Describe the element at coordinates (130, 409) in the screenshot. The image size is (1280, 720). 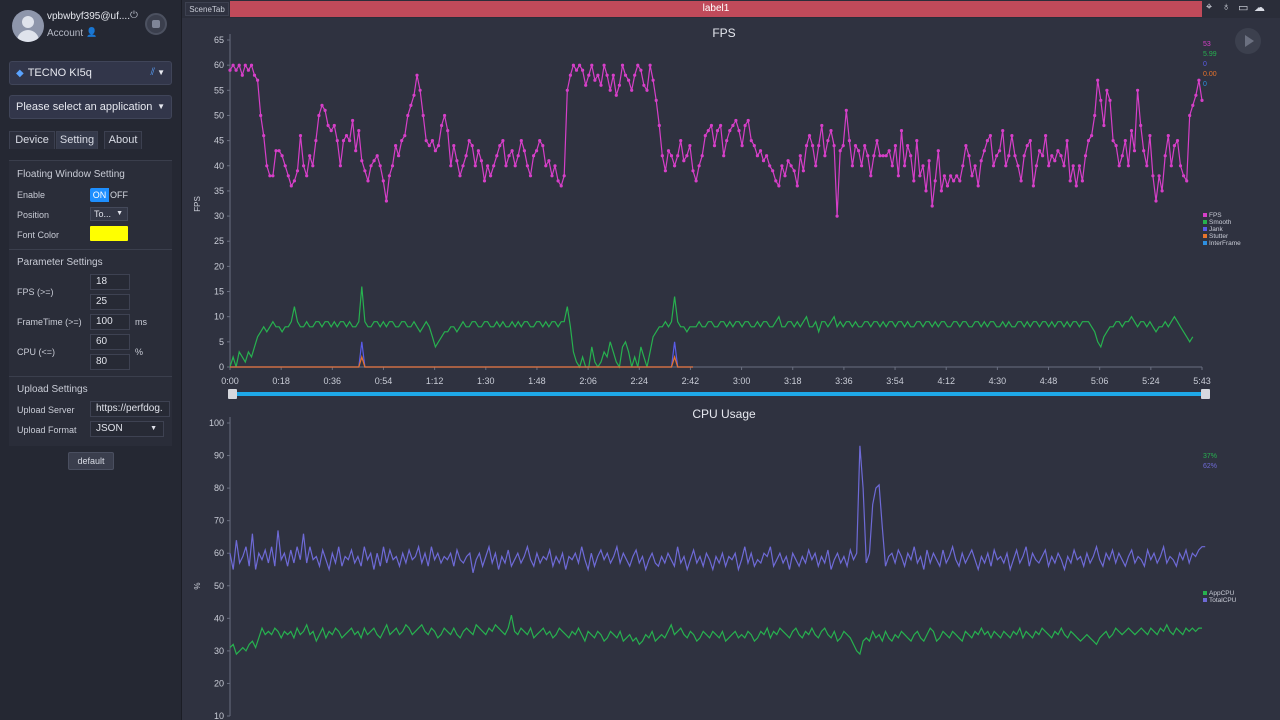
I see `upload-server-input: https://perfdog.` at that location.